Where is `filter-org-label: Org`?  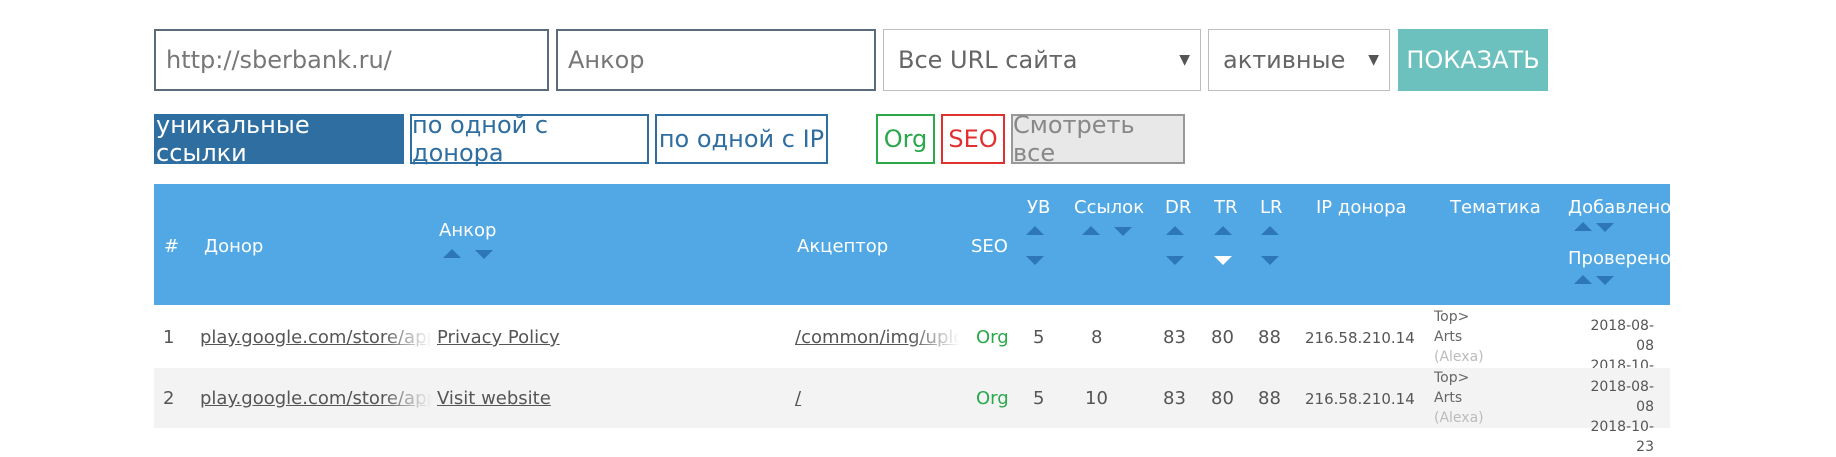
filter-org-label: Org is located at coordinates (905, 139).